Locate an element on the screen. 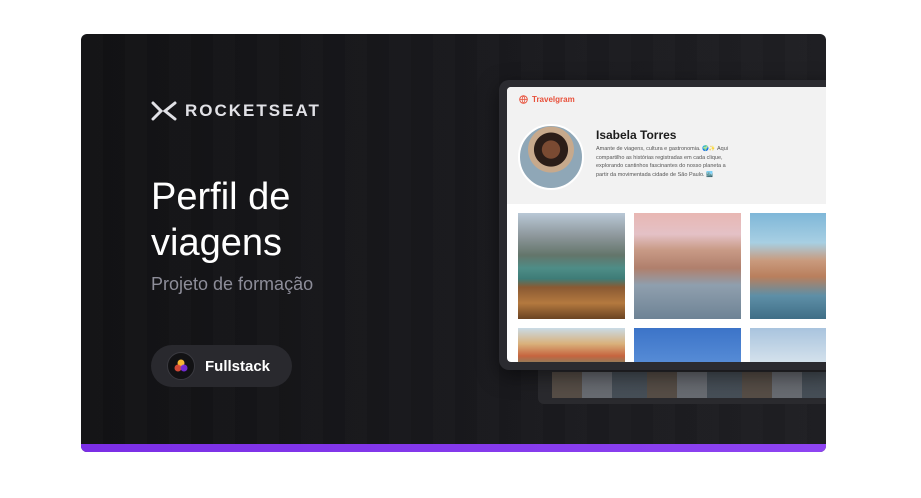 The image size is (921, 498). track-badge: Fullstack is located at coordinates (221, 366).